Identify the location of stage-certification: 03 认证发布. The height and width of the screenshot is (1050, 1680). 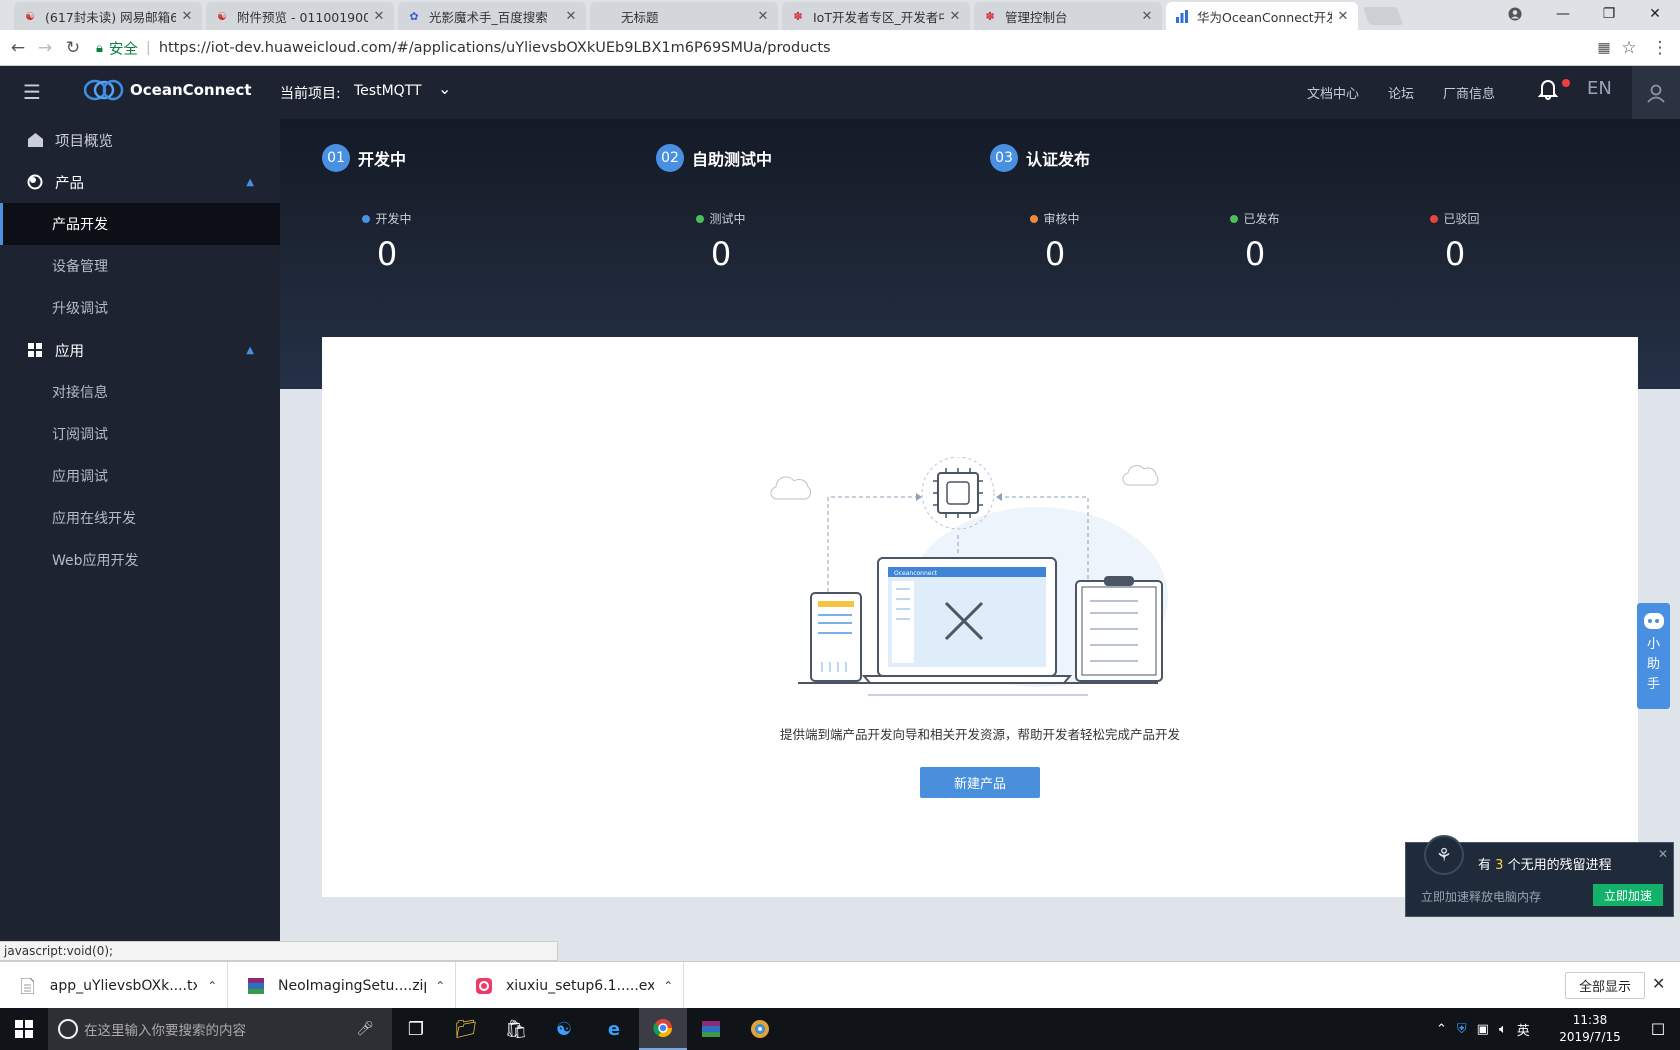
(1040, 158).